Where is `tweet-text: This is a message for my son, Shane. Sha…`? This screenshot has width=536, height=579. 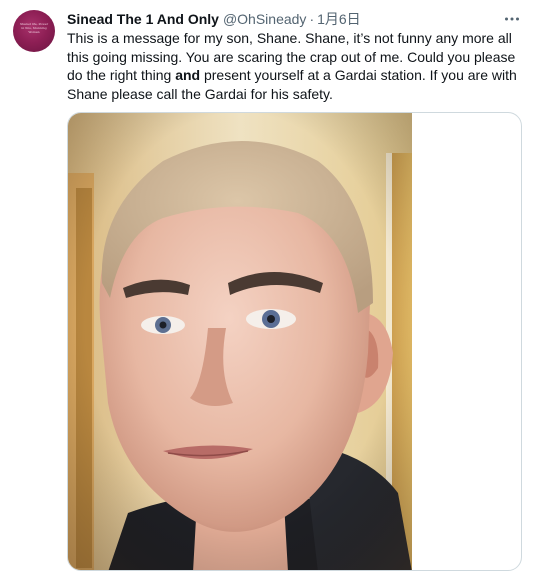 tweet-text: This is a message for my son, Shane. Sha… is located at coordinates (297, 66).